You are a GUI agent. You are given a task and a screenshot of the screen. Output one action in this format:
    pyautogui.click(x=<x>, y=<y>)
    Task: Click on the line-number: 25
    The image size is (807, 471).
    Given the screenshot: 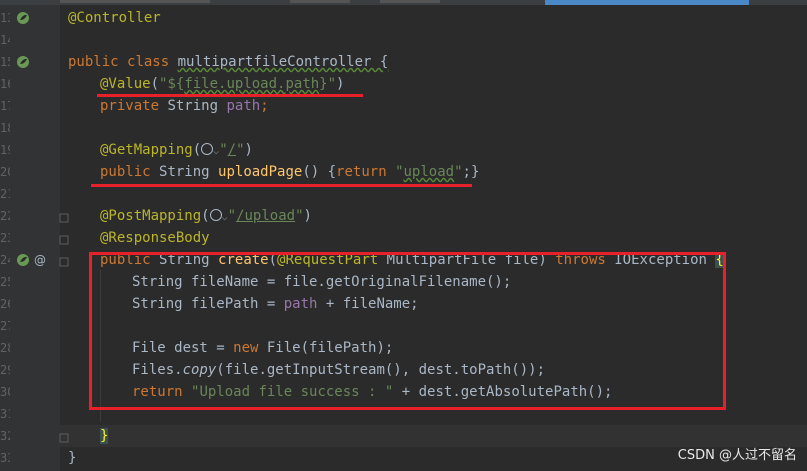 What is the action you would take?
    pyautogui.click(x=5, y=282)
    